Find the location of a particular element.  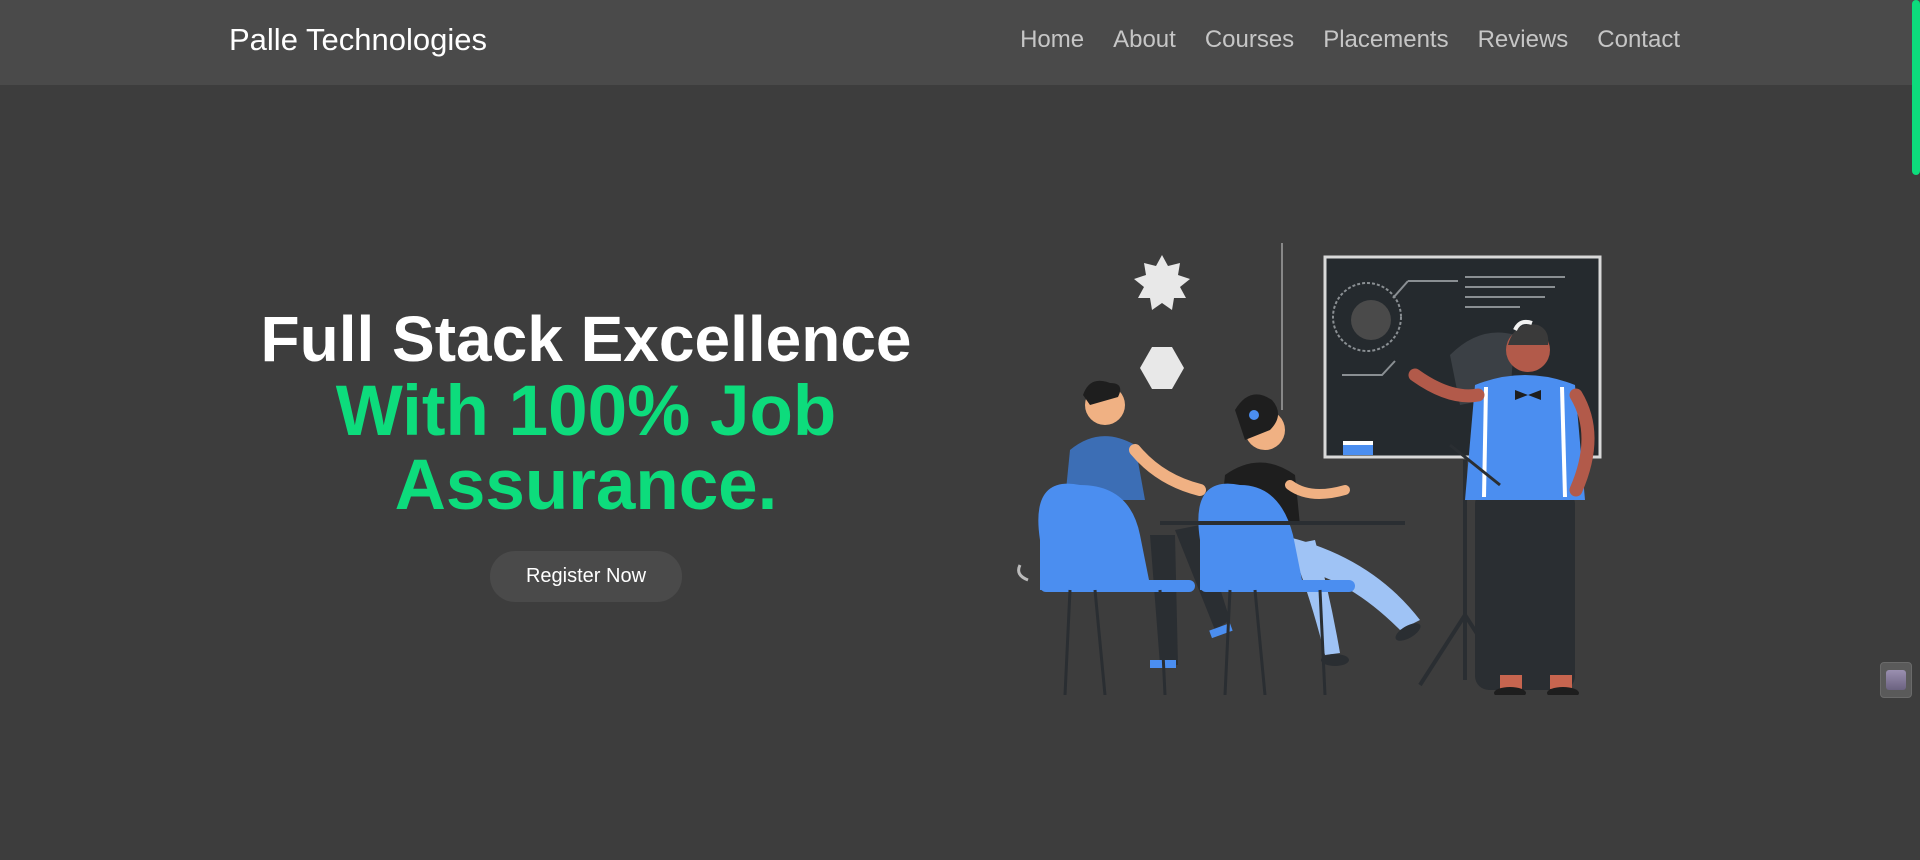

hero-subtitle-line1: With 100% Job is located at coordinates (586, 411).